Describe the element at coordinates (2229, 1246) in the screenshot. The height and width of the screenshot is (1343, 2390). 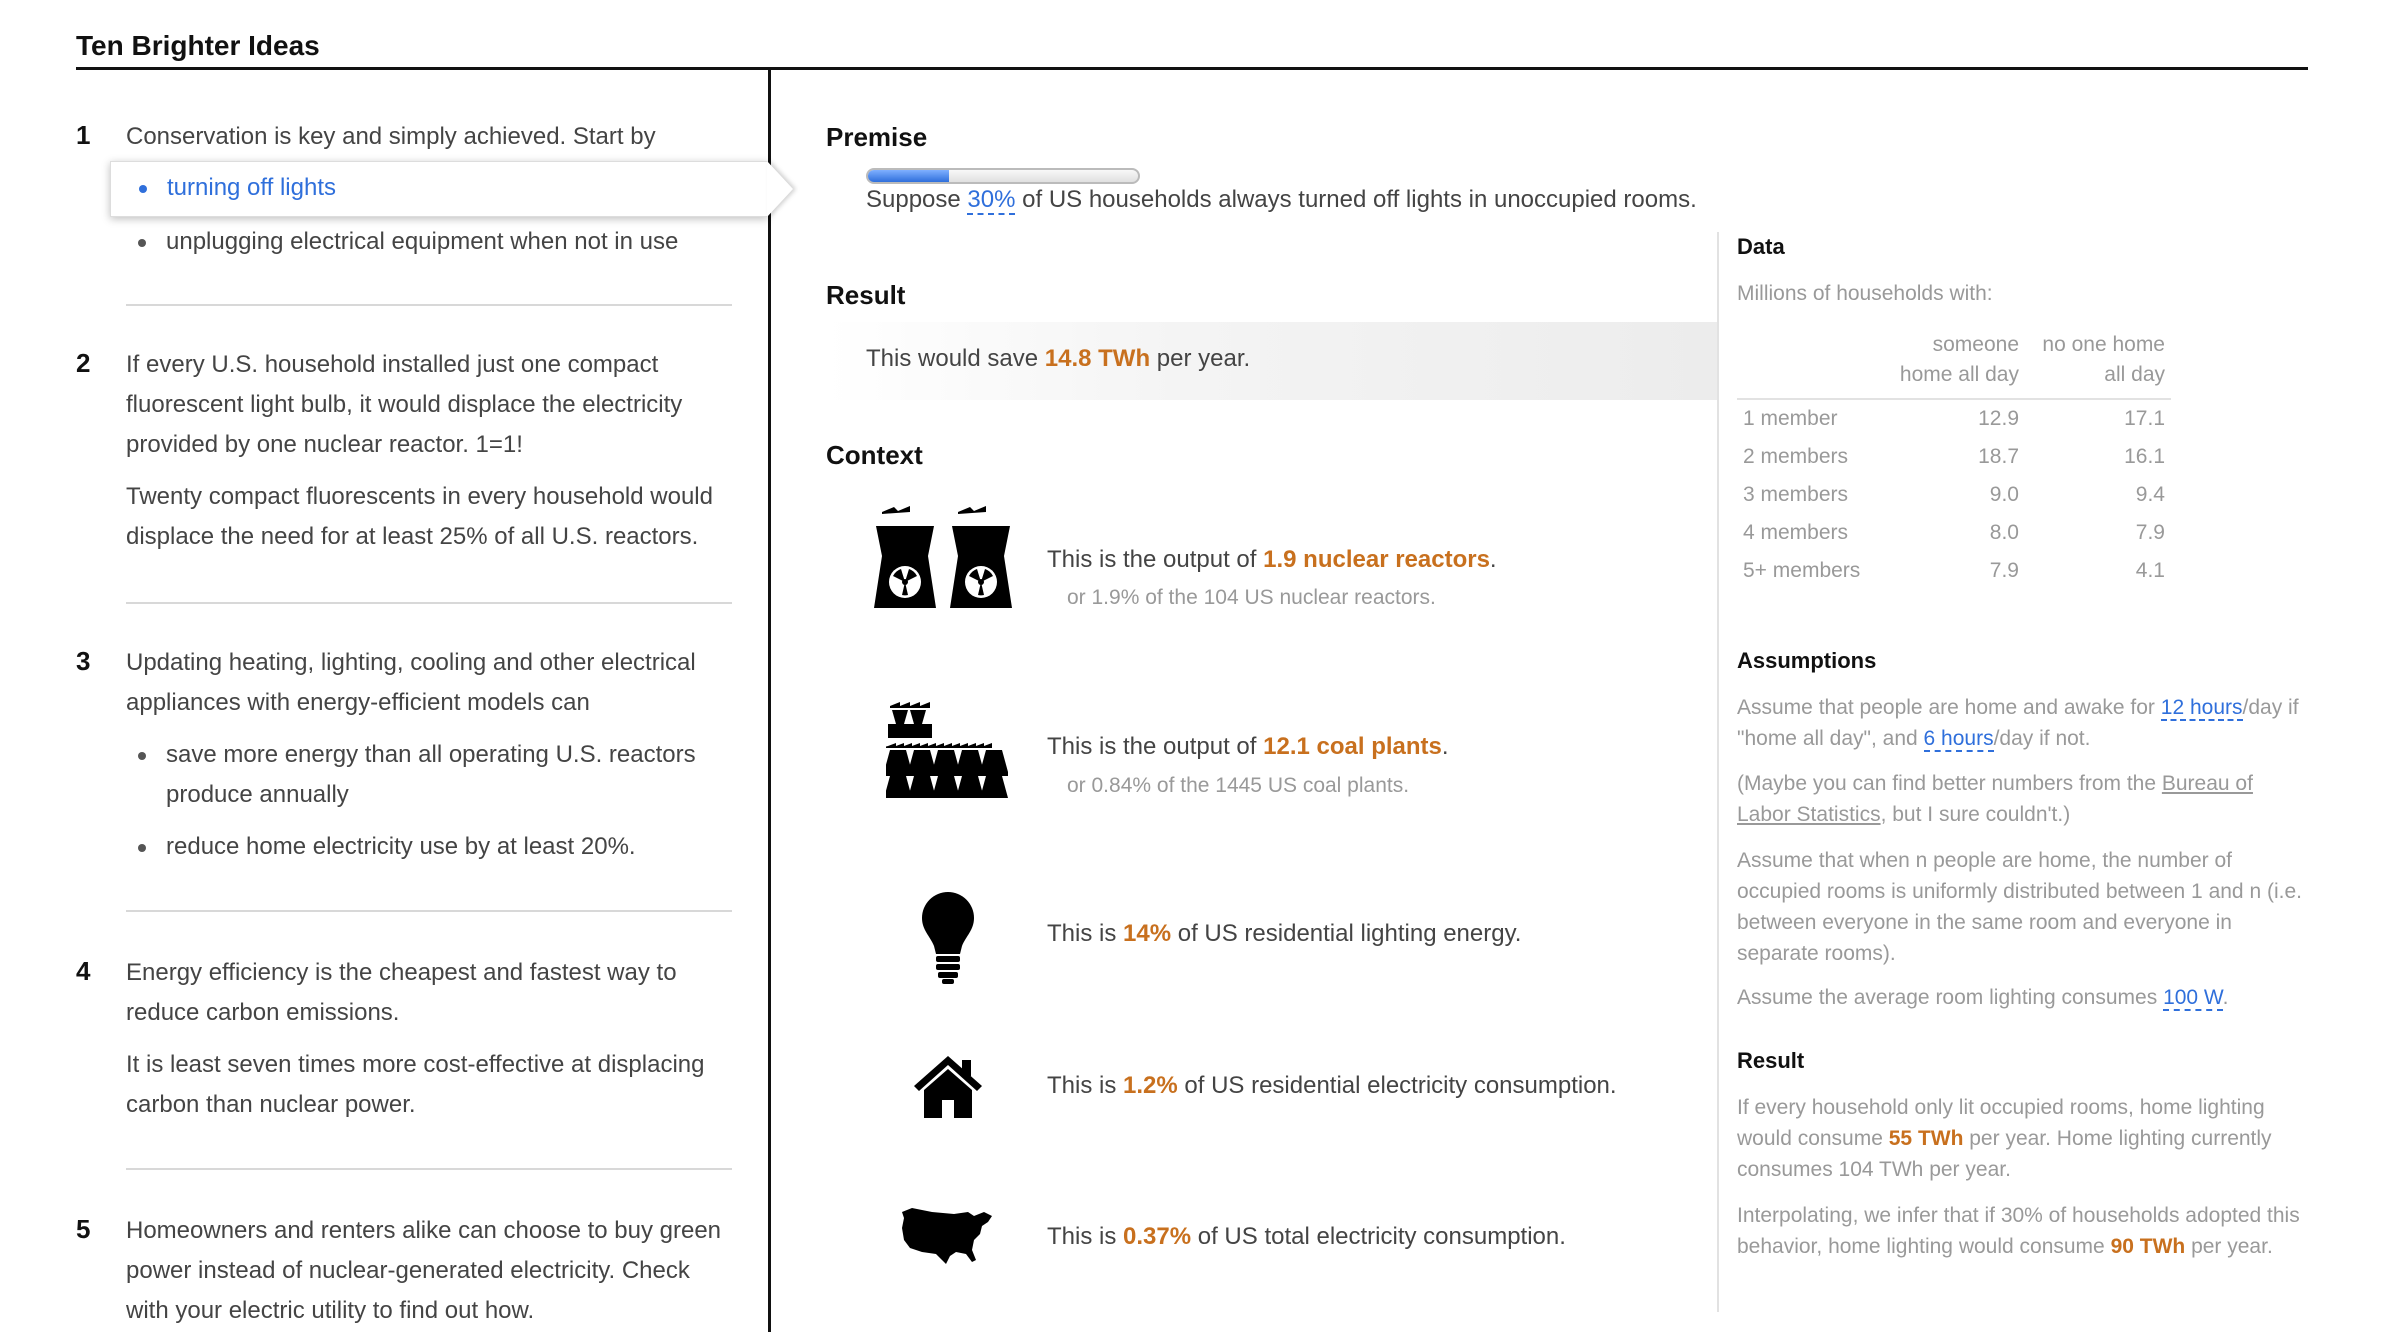
I see `result-text: per year.` at that location.